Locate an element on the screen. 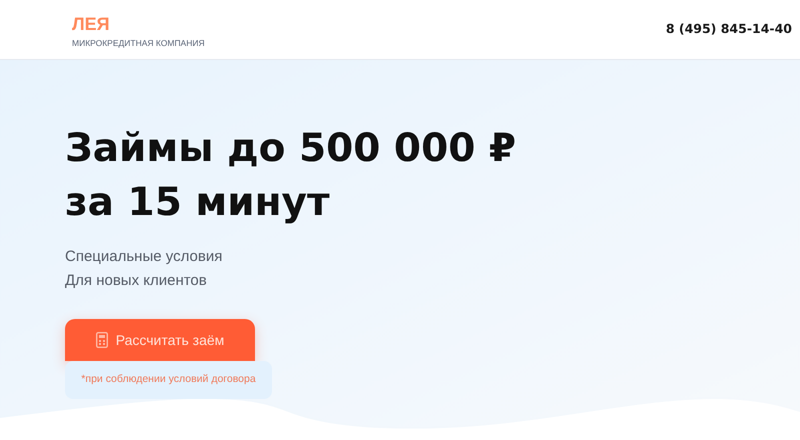 The image size is (800, 440). phone-number: 8 (495) 845-14-40 is located at coordinates (729, 29).